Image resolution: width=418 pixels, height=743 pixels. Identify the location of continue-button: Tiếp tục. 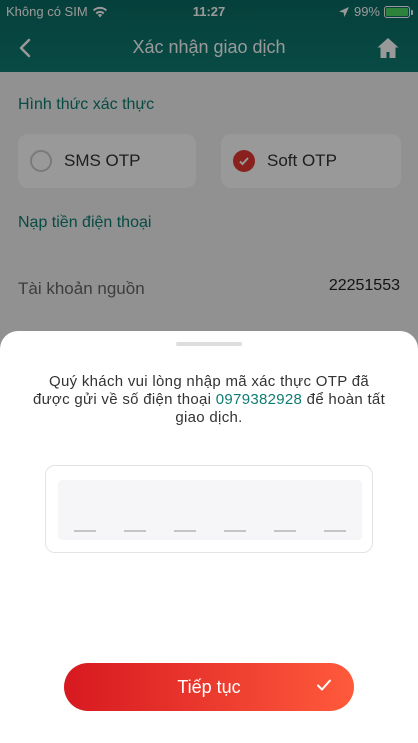
(209, 687).